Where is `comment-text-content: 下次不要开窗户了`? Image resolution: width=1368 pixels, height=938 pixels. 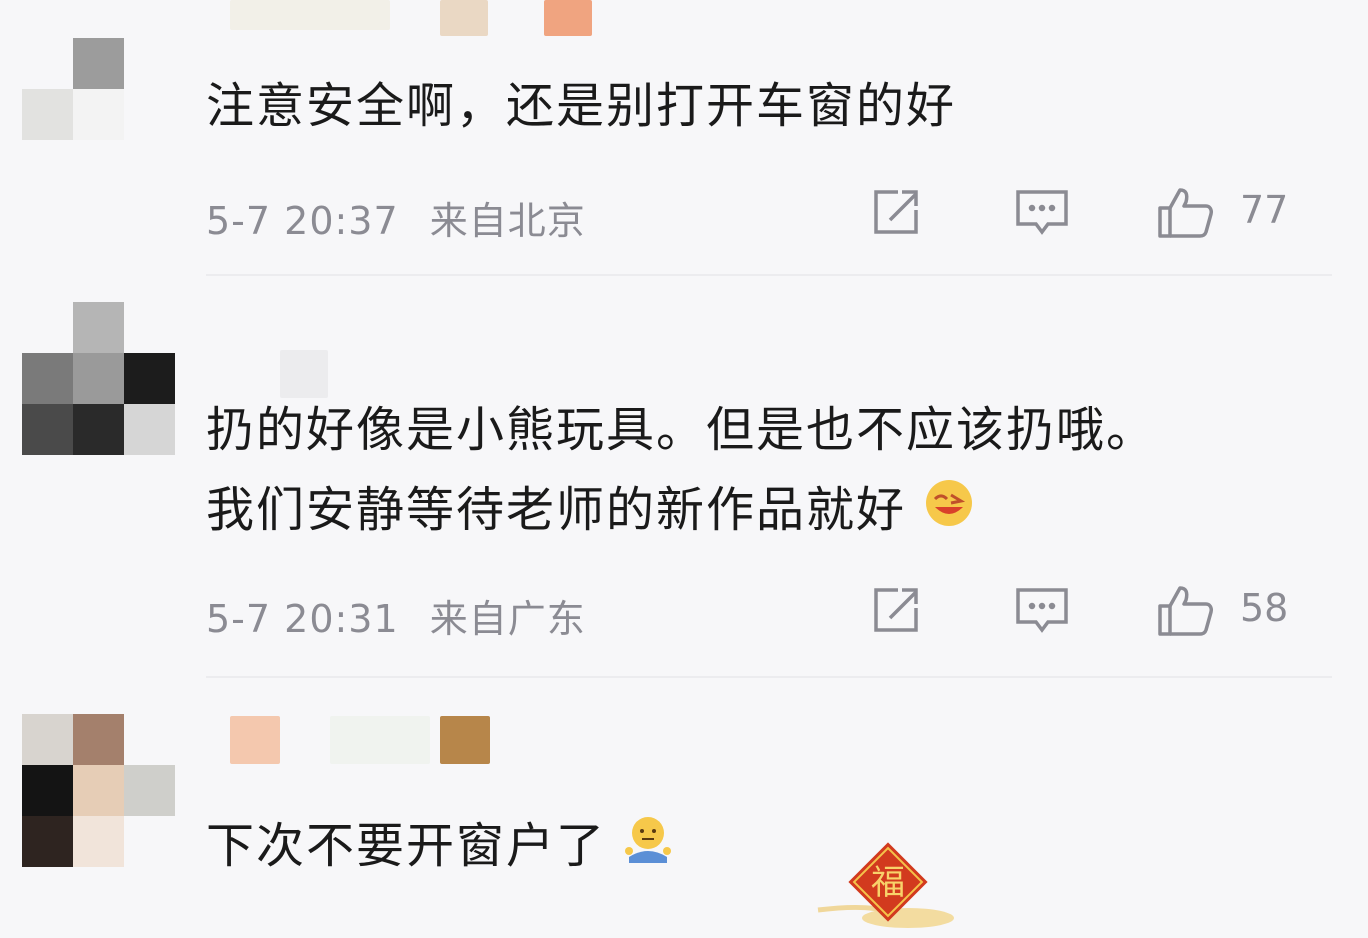 comment-text-content: 下次不要开窗户了 is located at coordinates (406, 846).